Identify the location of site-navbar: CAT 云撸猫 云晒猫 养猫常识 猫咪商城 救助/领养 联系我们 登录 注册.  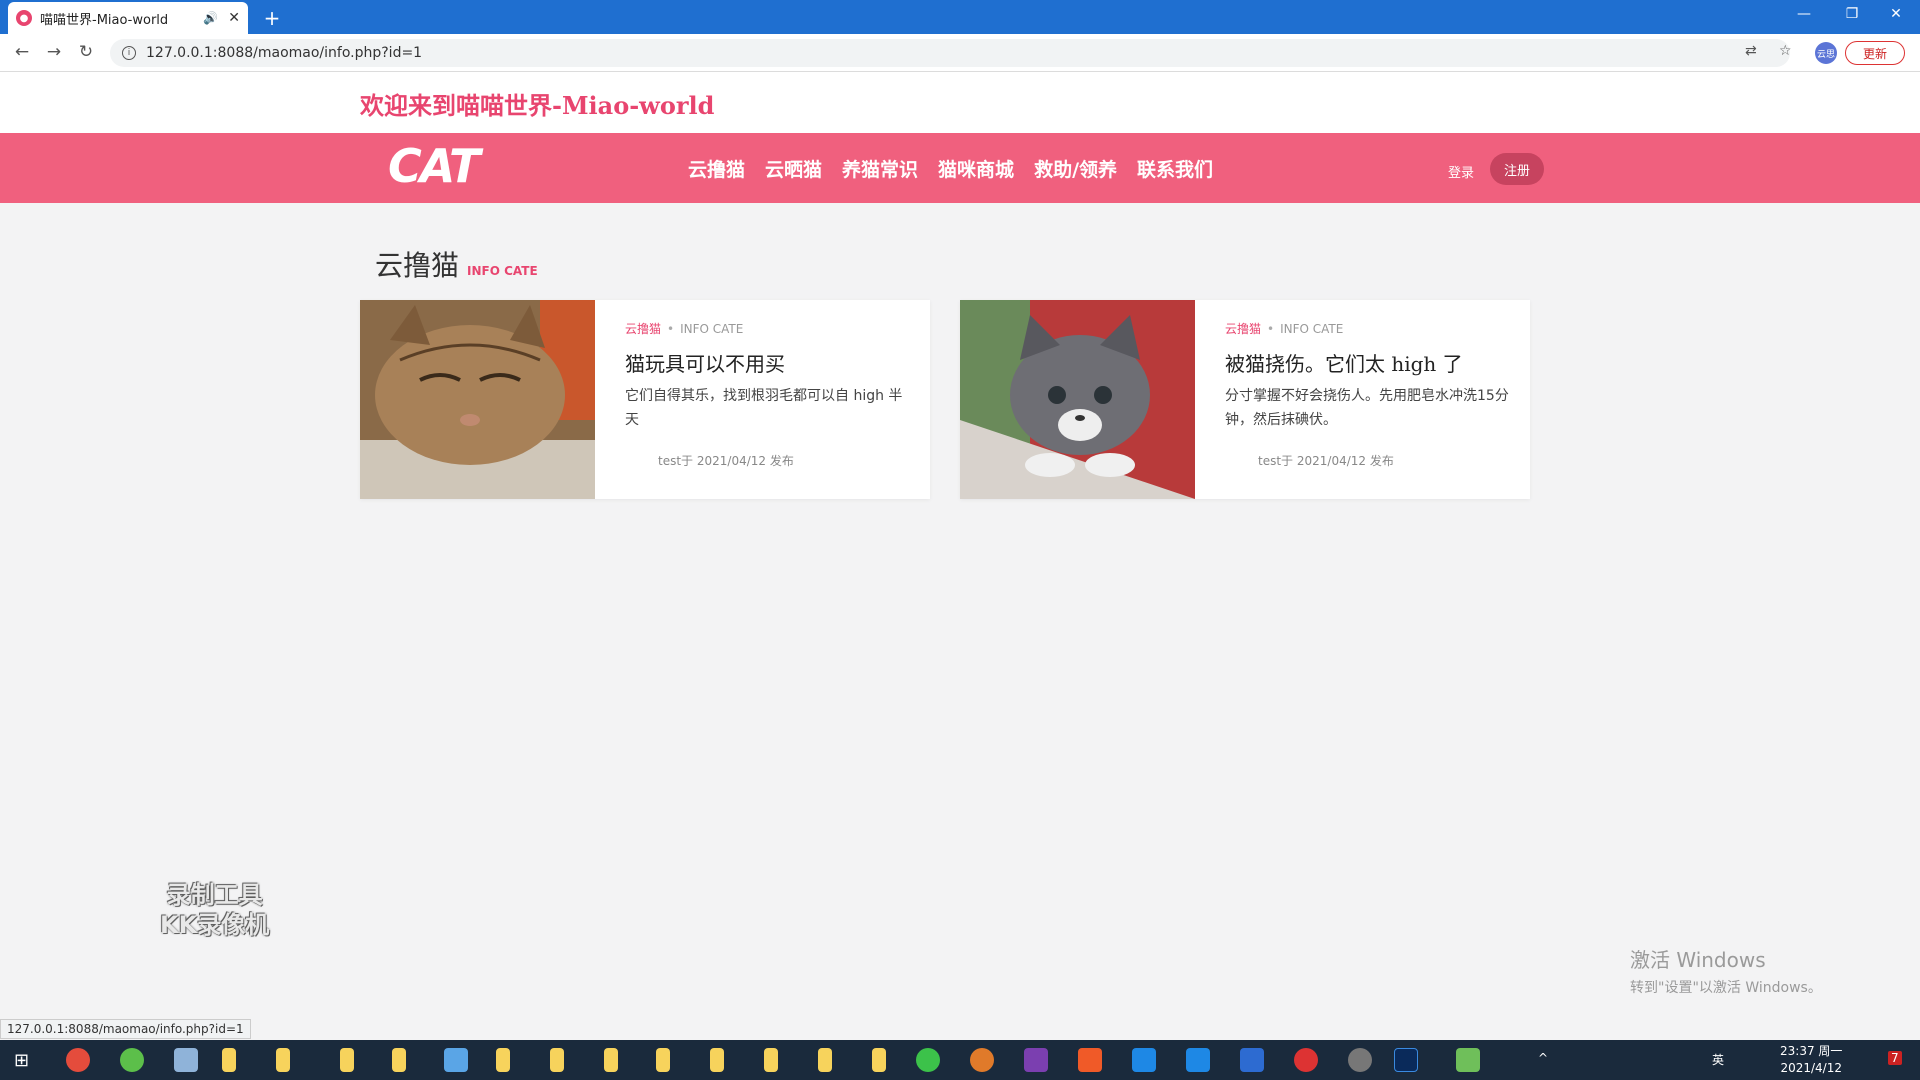
(960, 168).